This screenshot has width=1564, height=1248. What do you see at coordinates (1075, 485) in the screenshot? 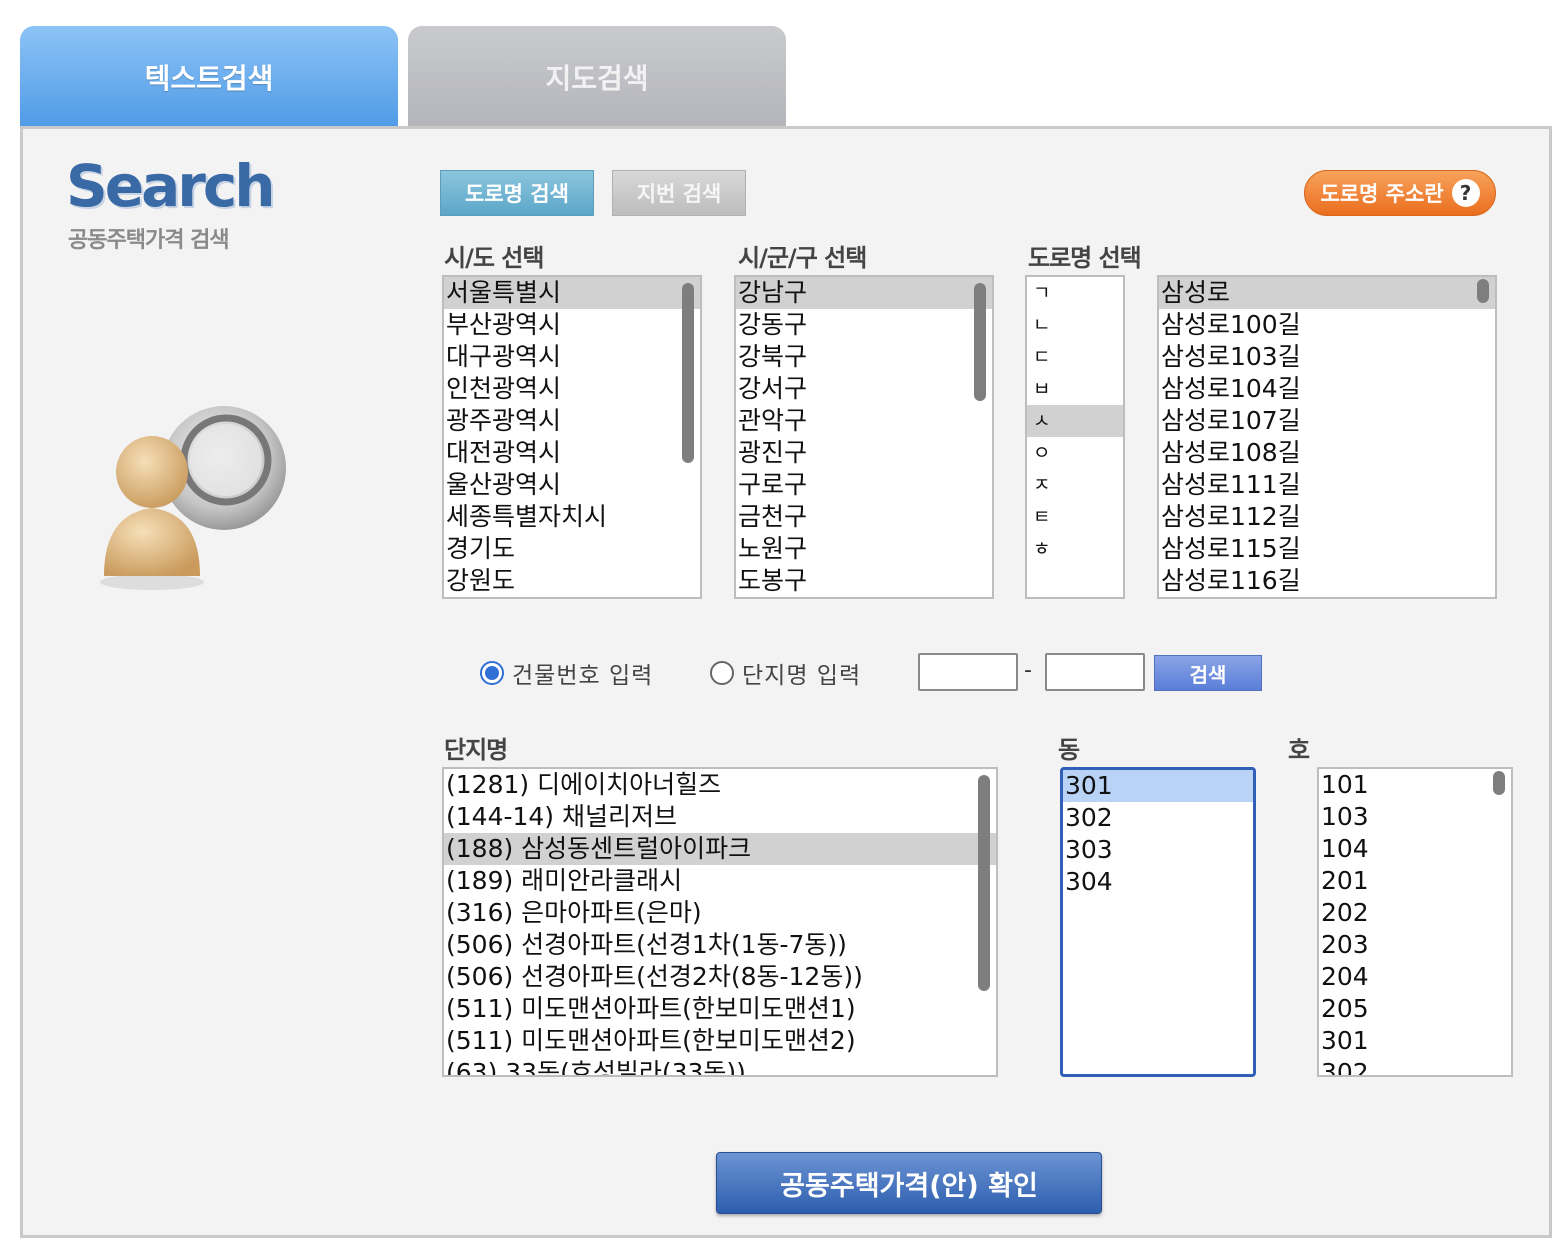
I see `list-item: ㅈ` at bounding box center [1075, 485].